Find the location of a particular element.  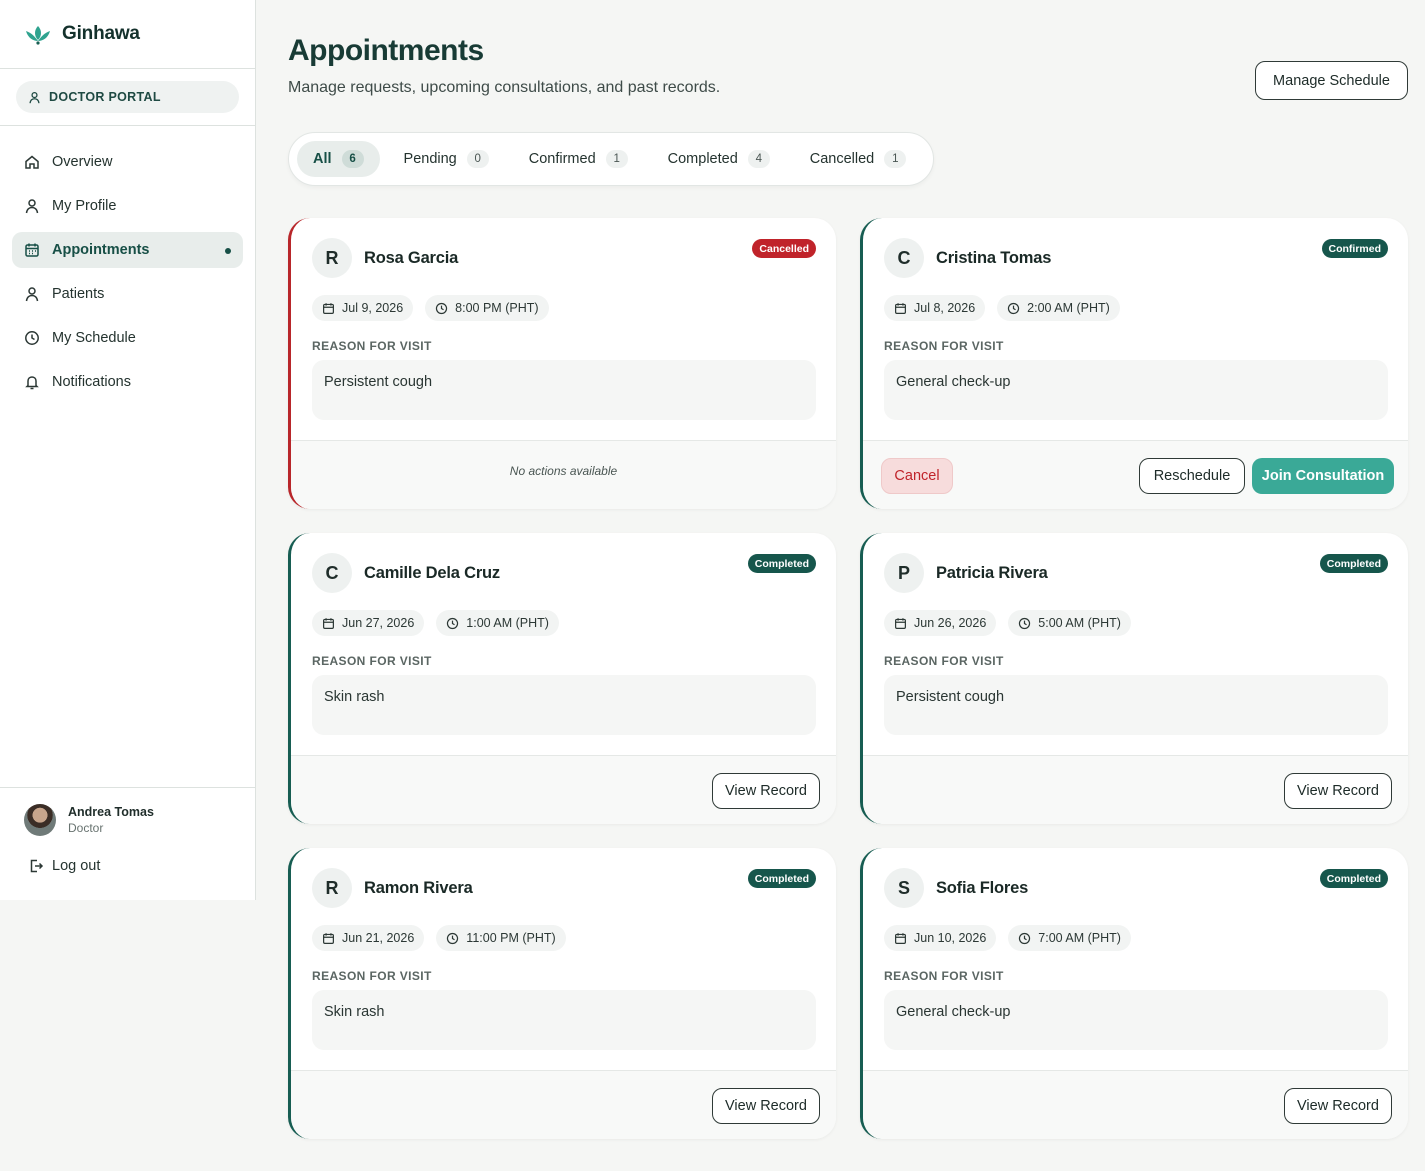

appointment-time: 7:00 AM (PHT) is located at coordinates (1079, 938).